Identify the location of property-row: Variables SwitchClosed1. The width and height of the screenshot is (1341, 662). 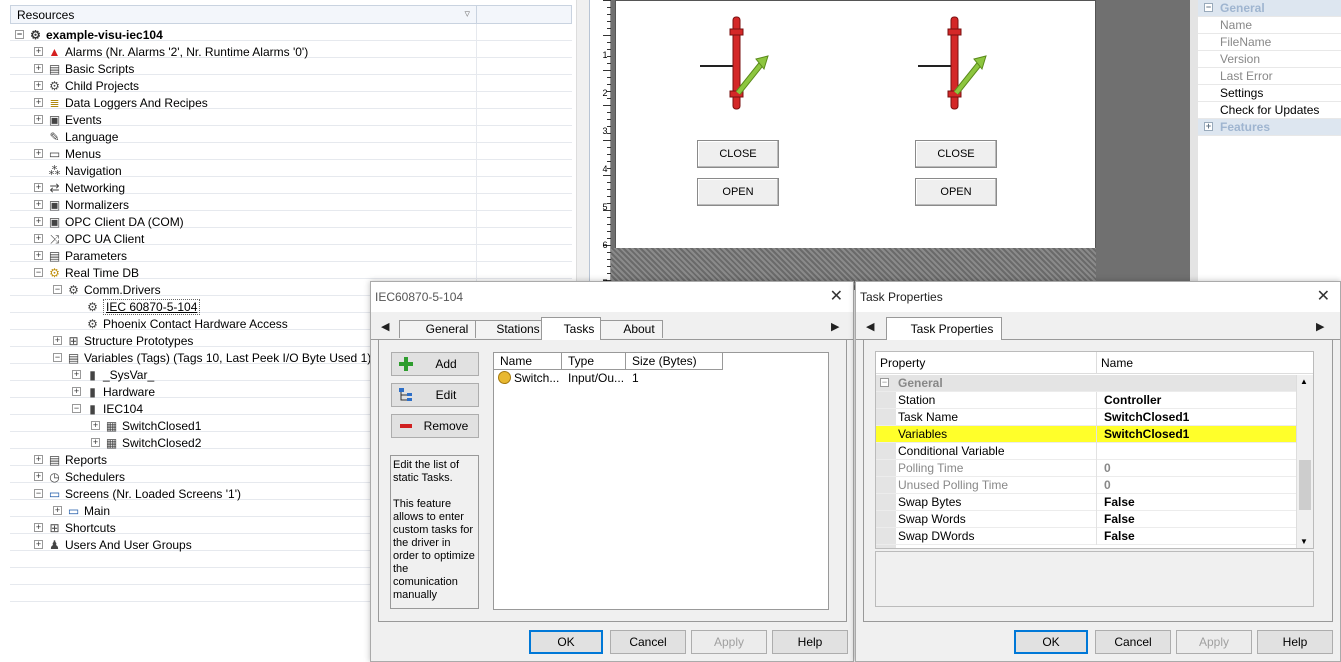
(1086, 434).